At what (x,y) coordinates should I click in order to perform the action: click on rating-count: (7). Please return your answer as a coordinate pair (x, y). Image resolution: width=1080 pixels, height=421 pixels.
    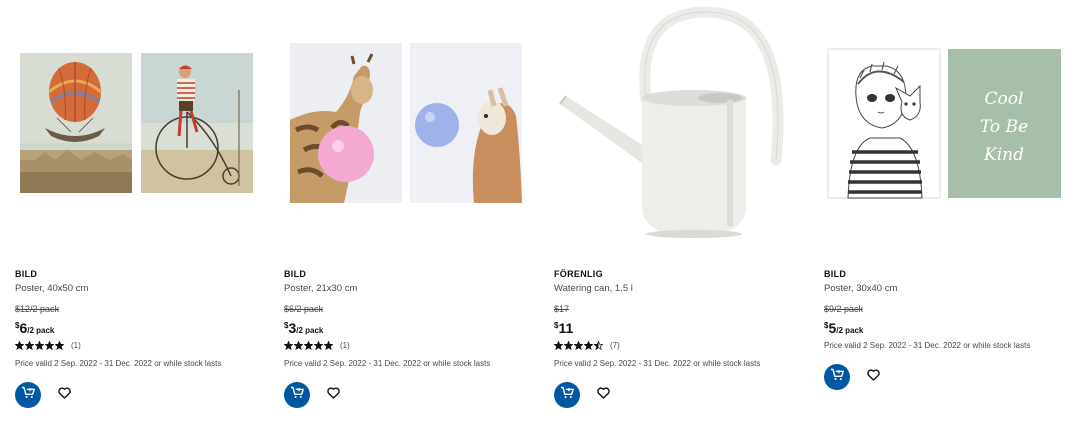
    Looking at the image, I should click on (615, 345).